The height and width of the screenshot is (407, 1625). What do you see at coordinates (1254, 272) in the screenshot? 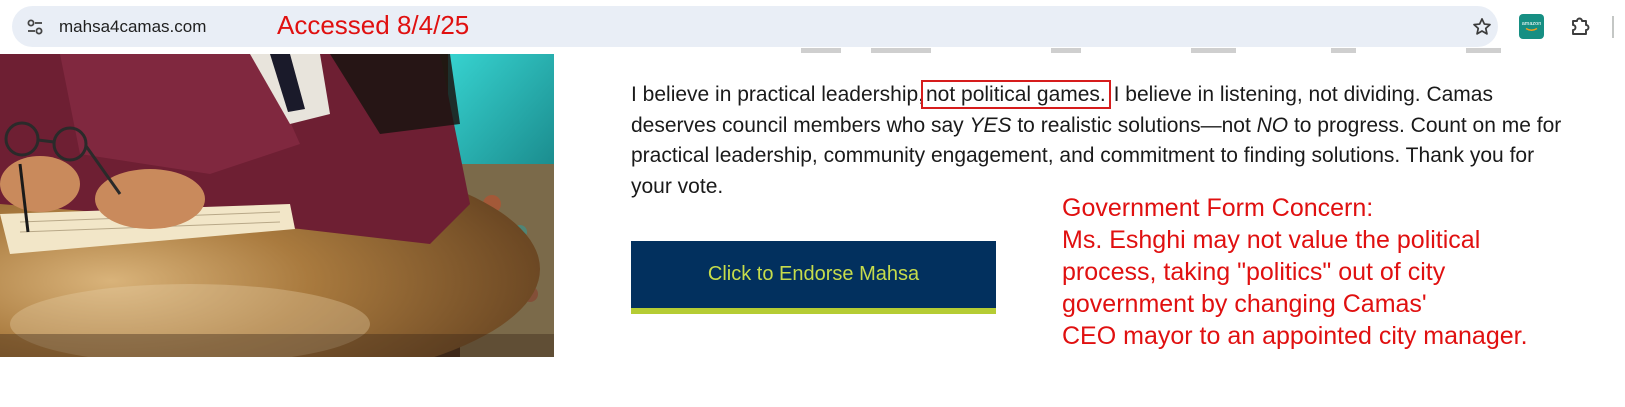
I see `concern-line: process, taking "politics" out of city` at bounding box center [1254, 272].